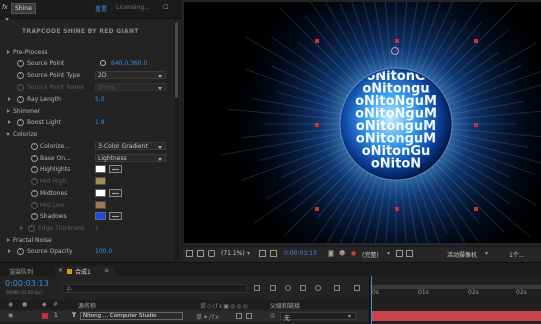  What do you see at coordinates (288, 288) in the screenshot?
I see `shy-layers-icon` at bounding box center [288, 288].